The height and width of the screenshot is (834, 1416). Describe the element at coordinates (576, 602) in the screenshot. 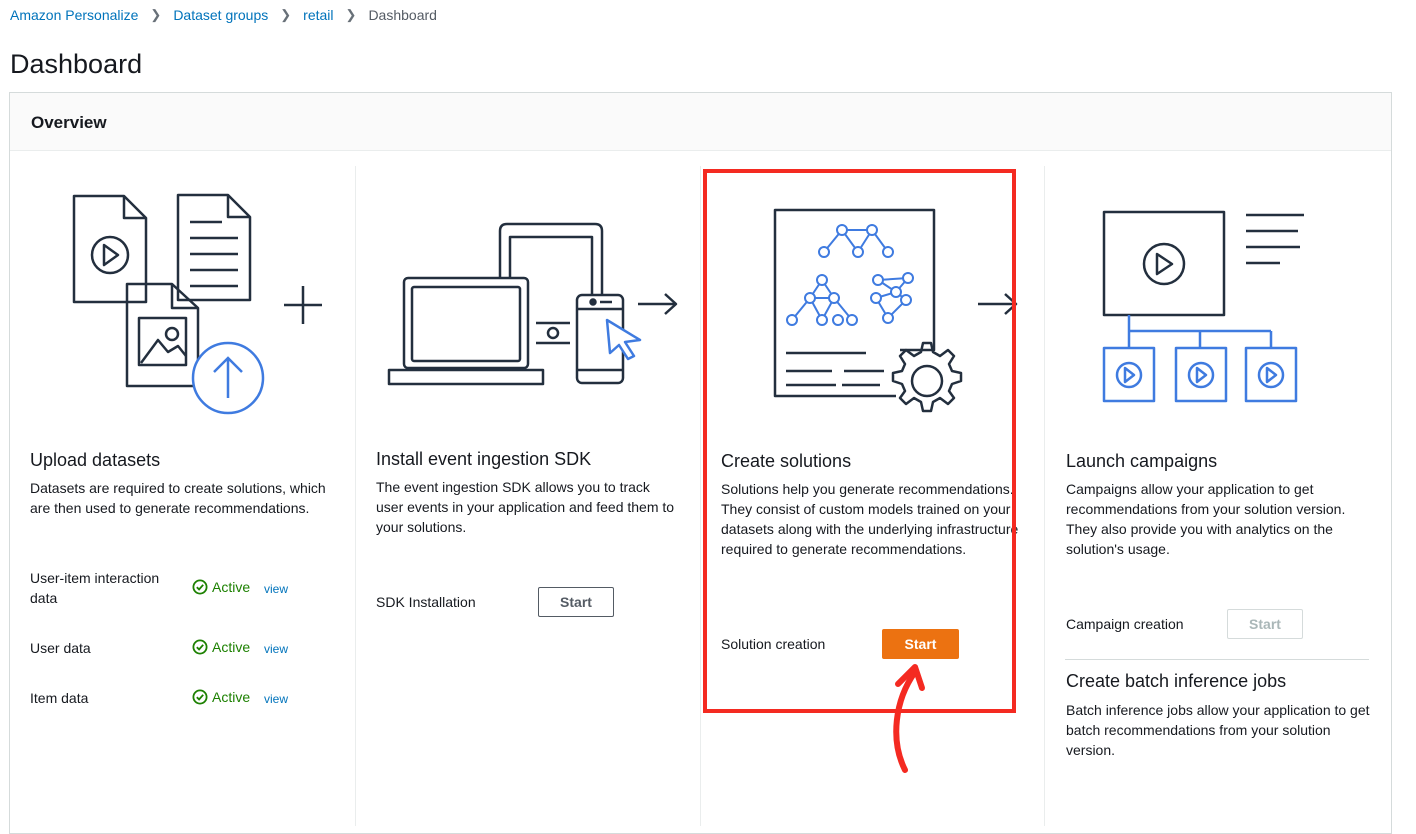

I see `sdk-start-button: Start` at that location.